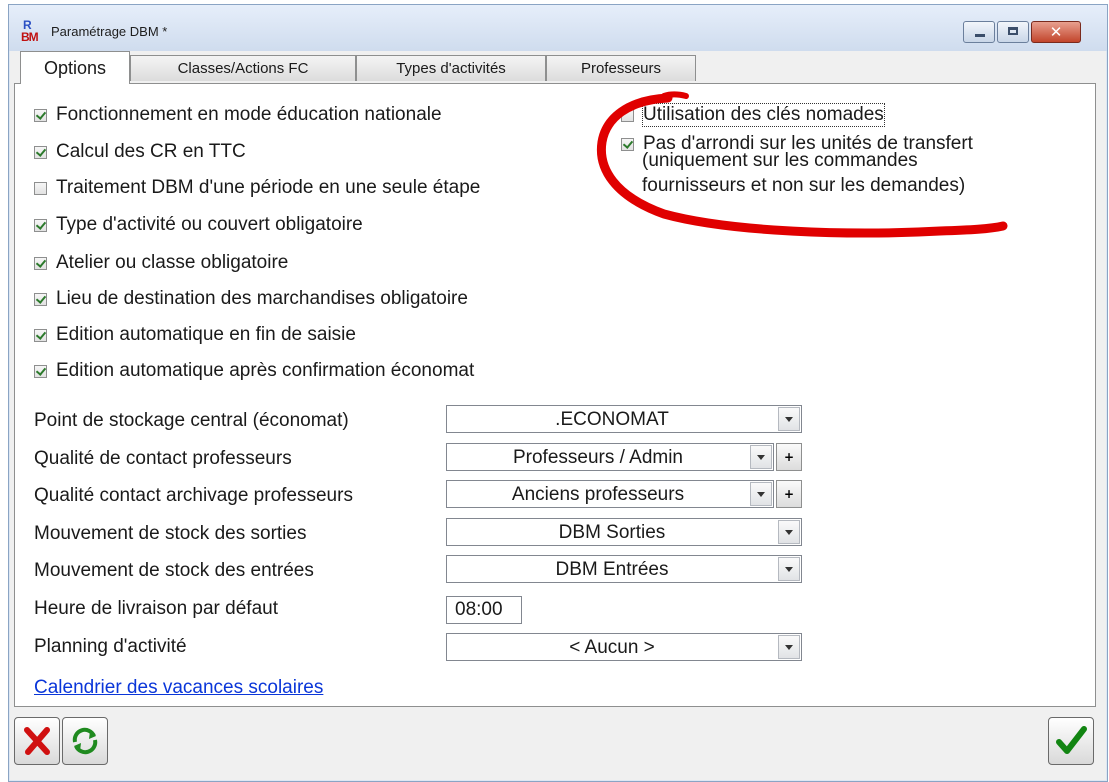  I want to click on checkbox-label: Edition automatique en fin de saisie, so click(206, 334).